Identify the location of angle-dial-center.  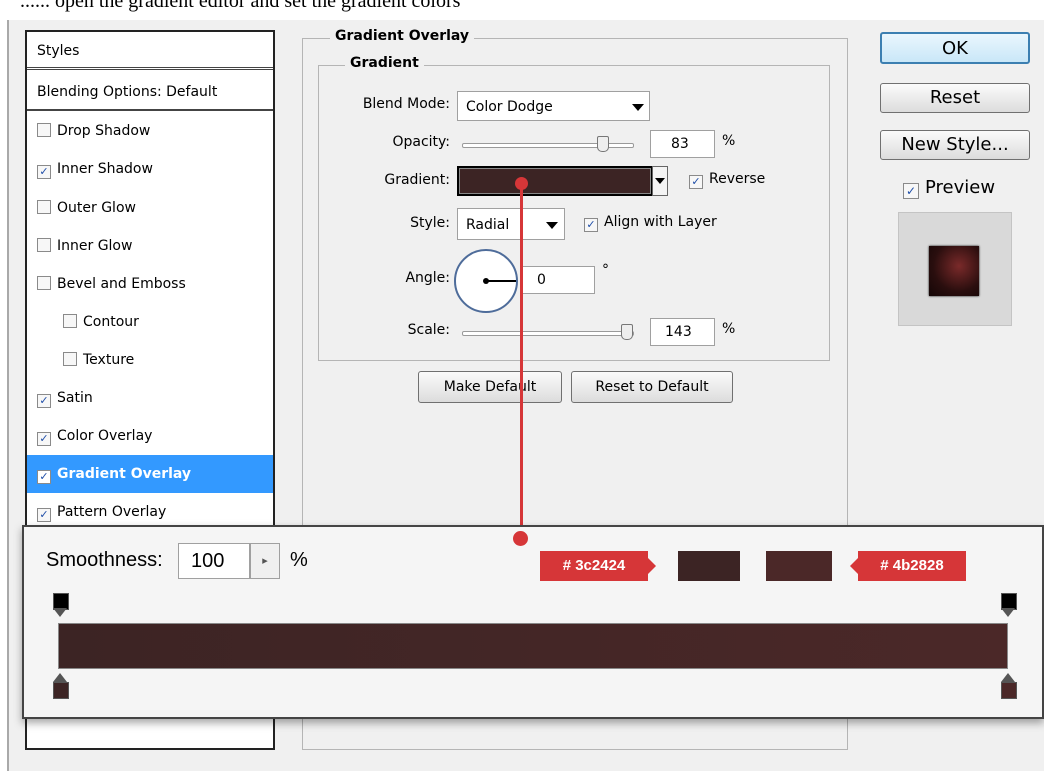
(486, 281).